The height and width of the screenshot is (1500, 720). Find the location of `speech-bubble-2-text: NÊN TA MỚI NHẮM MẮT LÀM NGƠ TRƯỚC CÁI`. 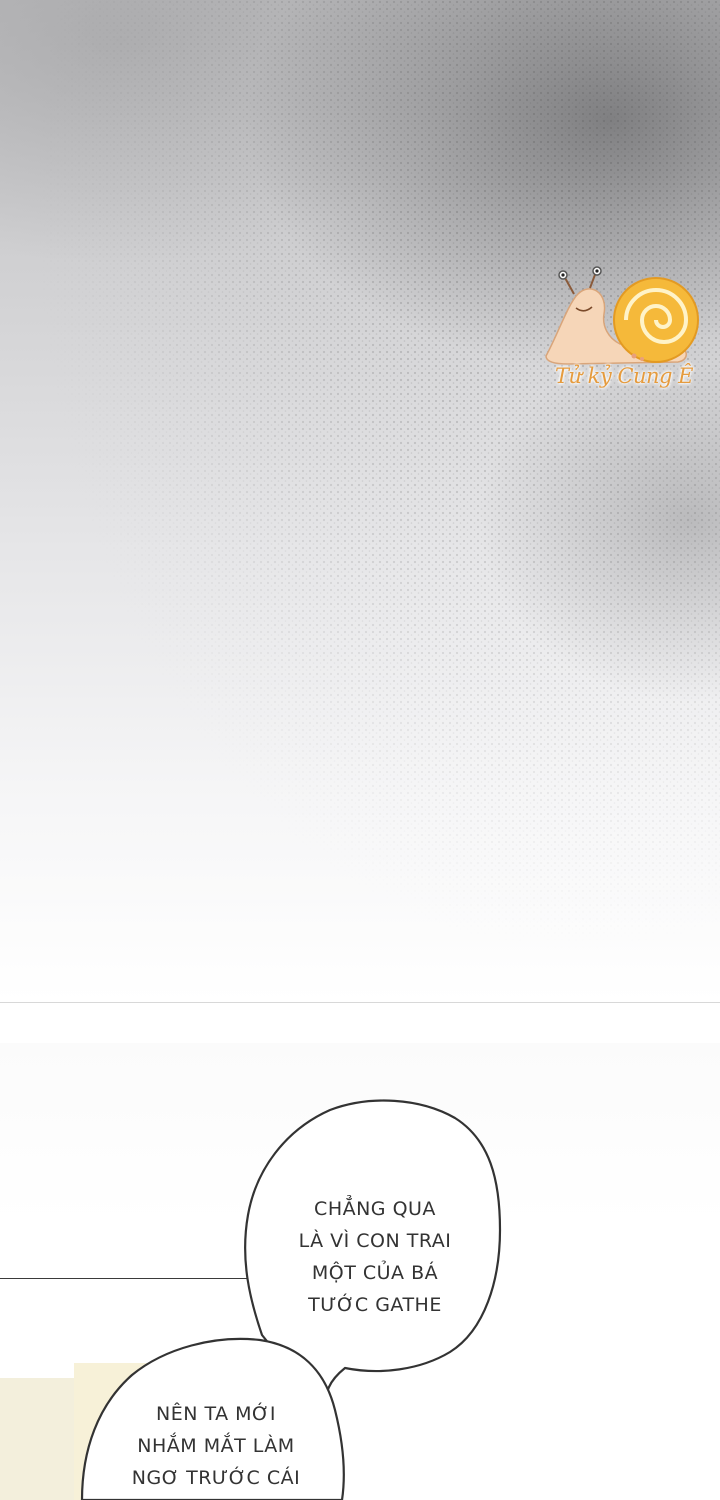

speech-bubble-2-text: NÊN TA MỚI NHẮM MẮT LÀM NGƠ TRƯỚC CÁI is located at coordinates (216, 1446).